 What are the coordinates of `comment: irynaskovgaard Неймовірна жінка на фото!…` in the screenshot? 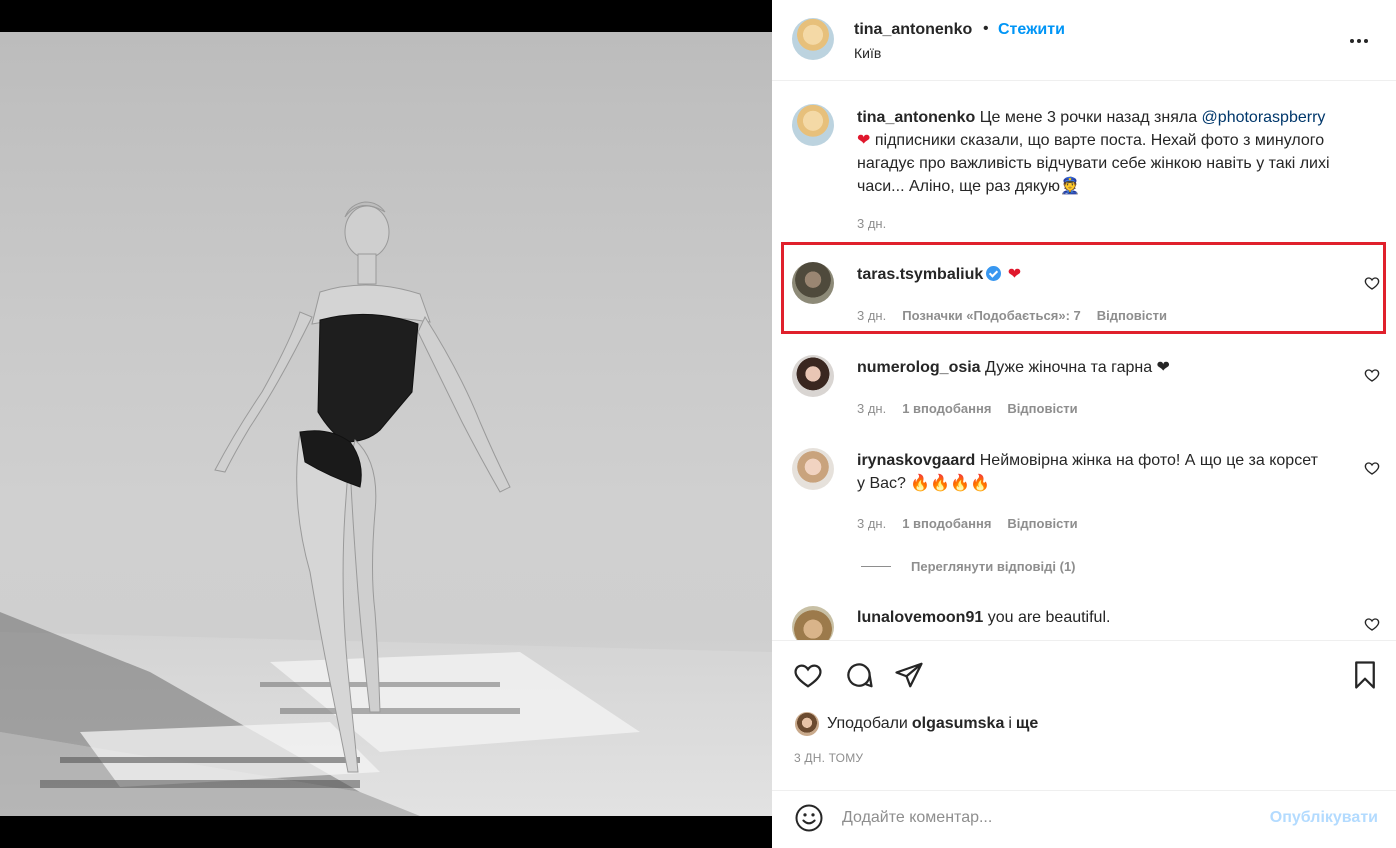 It's located at (1092, 472).